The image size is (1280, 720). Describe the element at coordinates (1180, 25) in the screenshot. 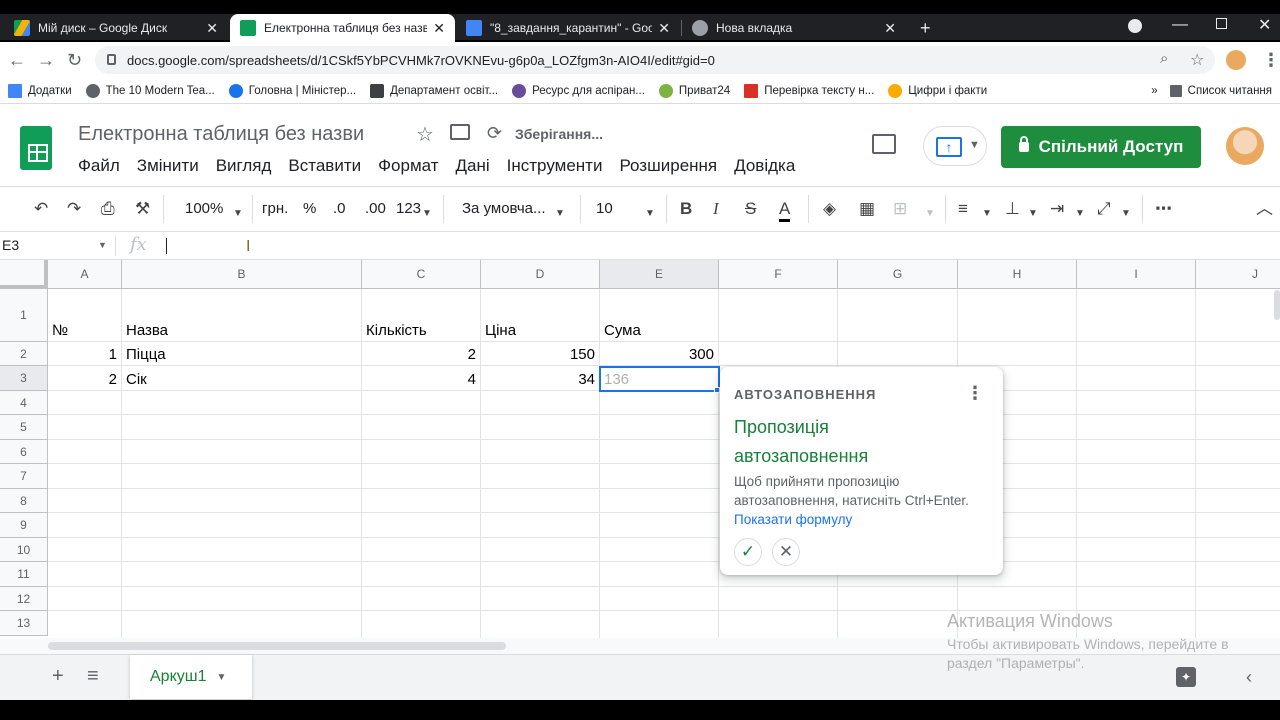

I see `minimize-icon: —` at that location.